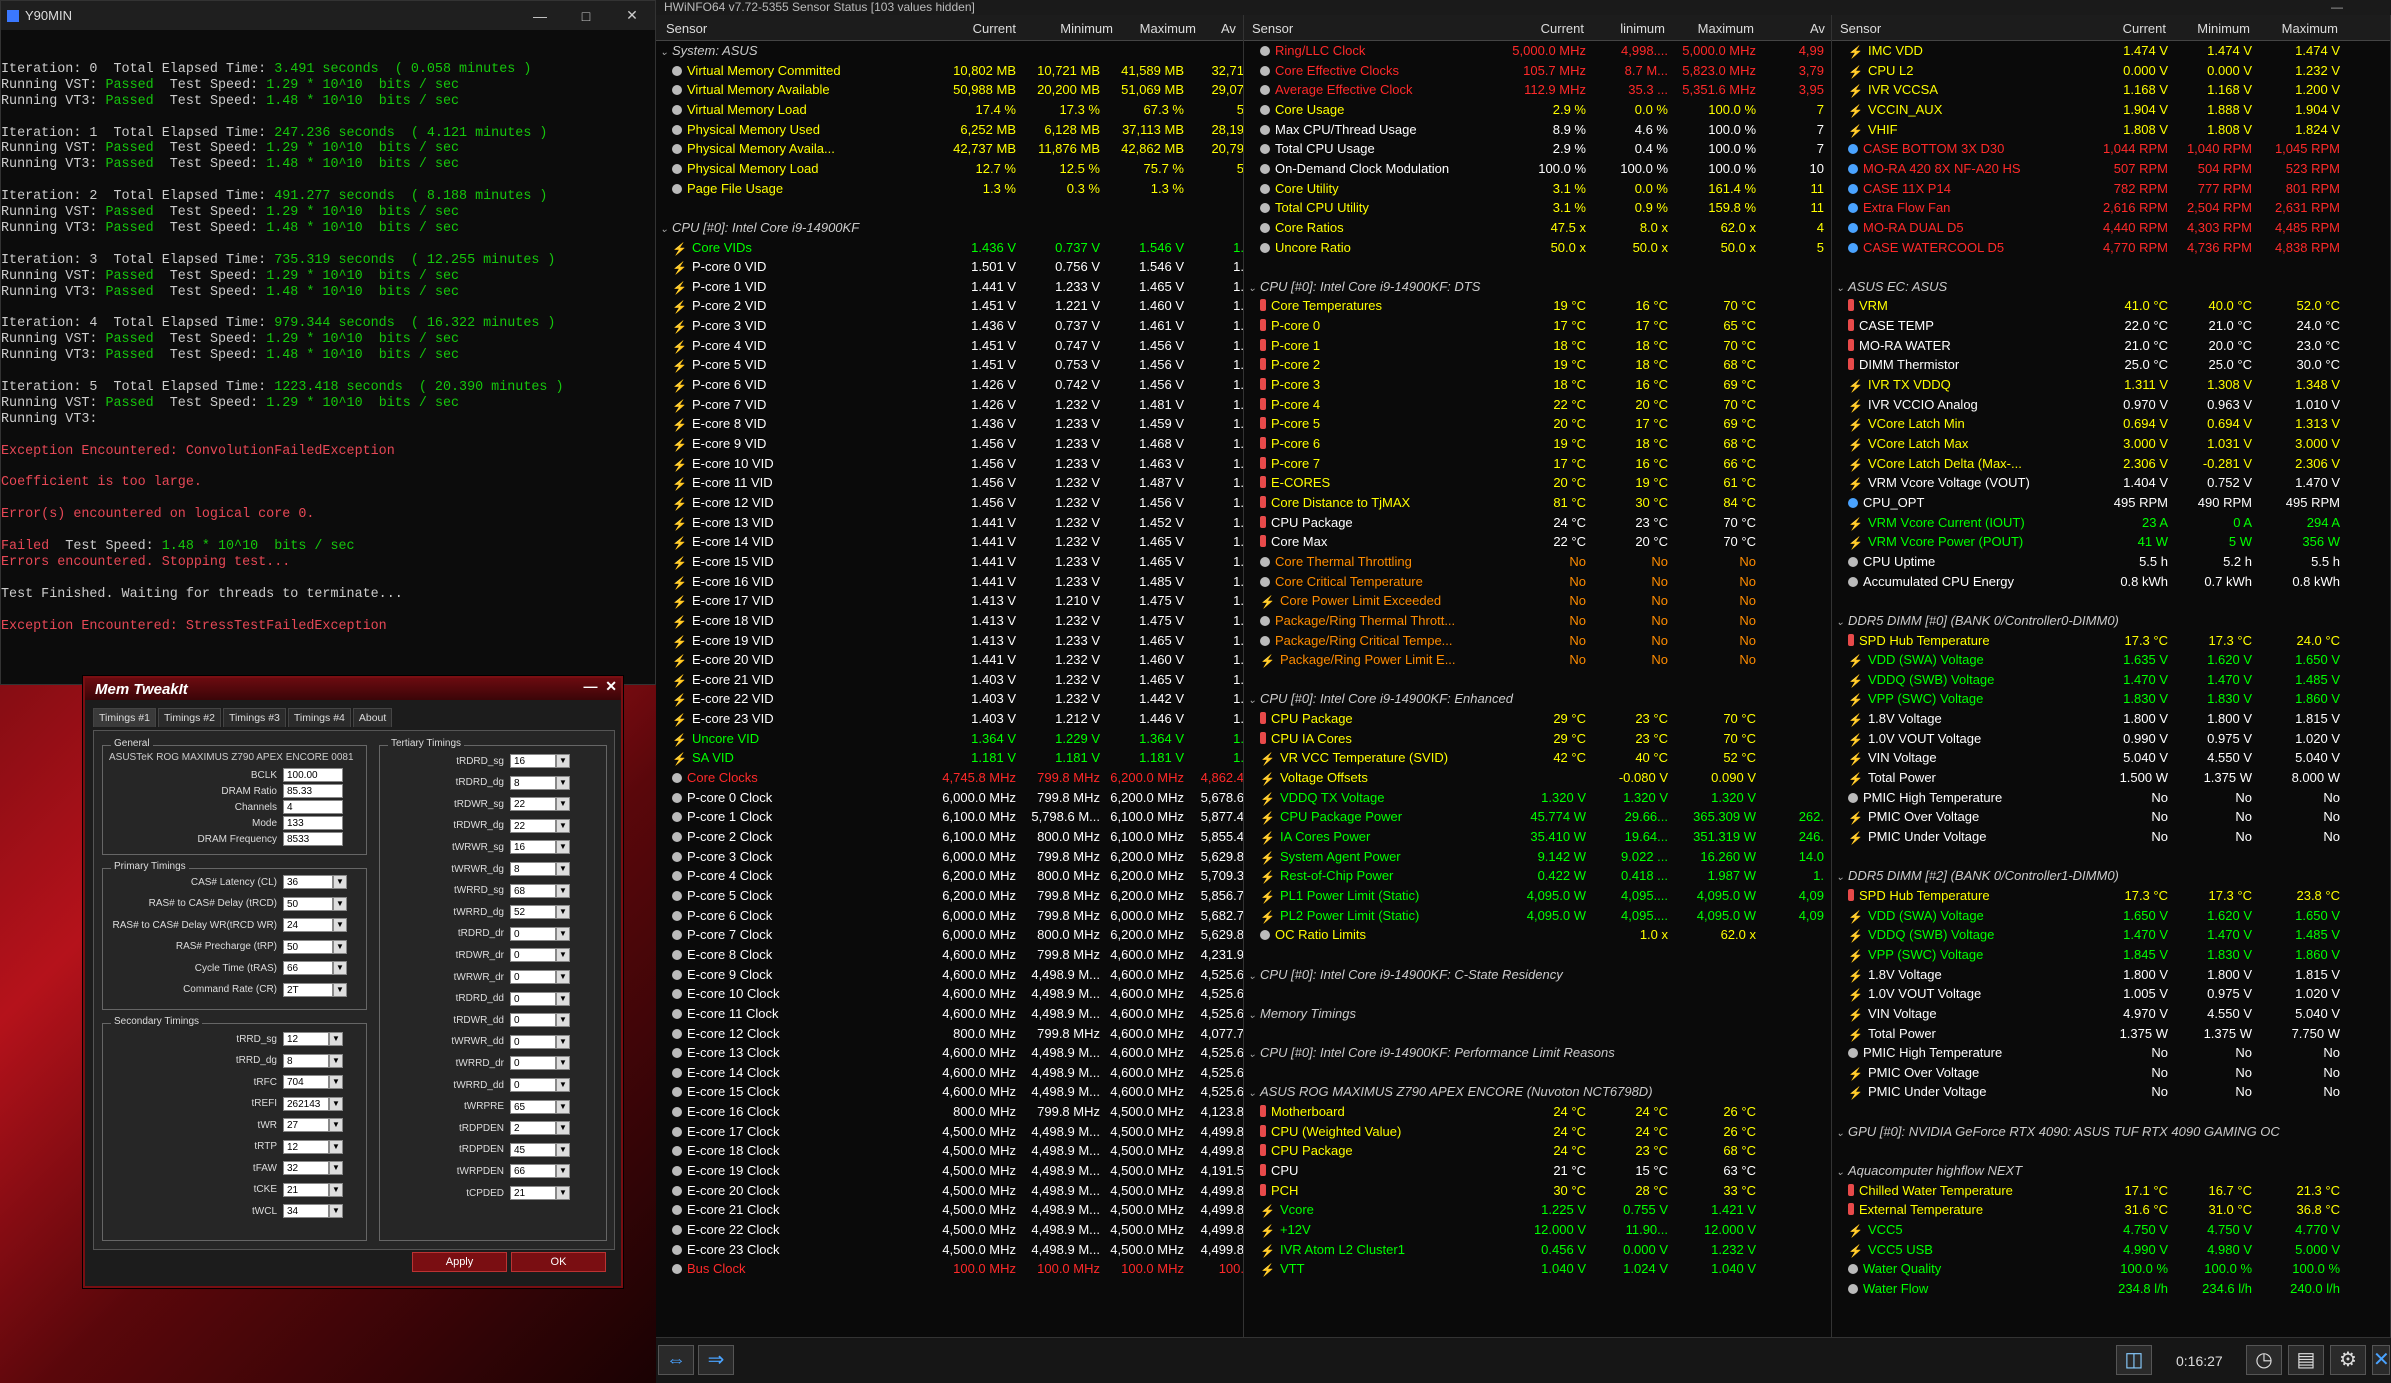 This screenshot has width=2391, height=1383. What do you see at coordinates (1537, 739) in the screenshot?
I see `sensor-row: CPU IA Cores 29 °C 23 °C 70 °C` at bounding box center [1537, 739].